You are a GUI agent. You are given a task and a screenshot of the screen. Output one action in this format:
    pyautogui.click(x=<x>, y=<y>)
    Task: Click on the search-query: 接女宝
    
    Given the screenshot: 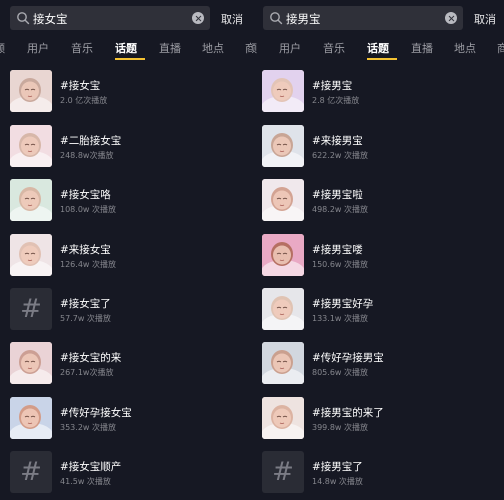 What is the action you would take?
    pyautogui.click(x=50, y=19)
    